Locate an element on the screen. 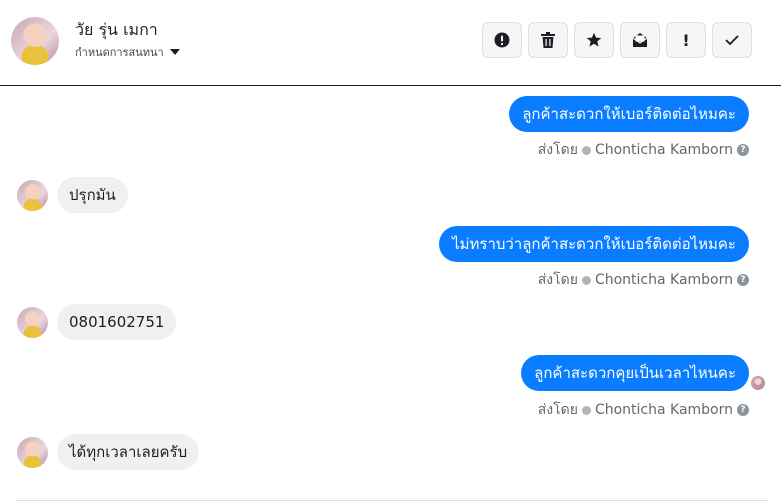 The height and width of the screenshot is (504, 781). spam-button is located at coordinates (502, 40).